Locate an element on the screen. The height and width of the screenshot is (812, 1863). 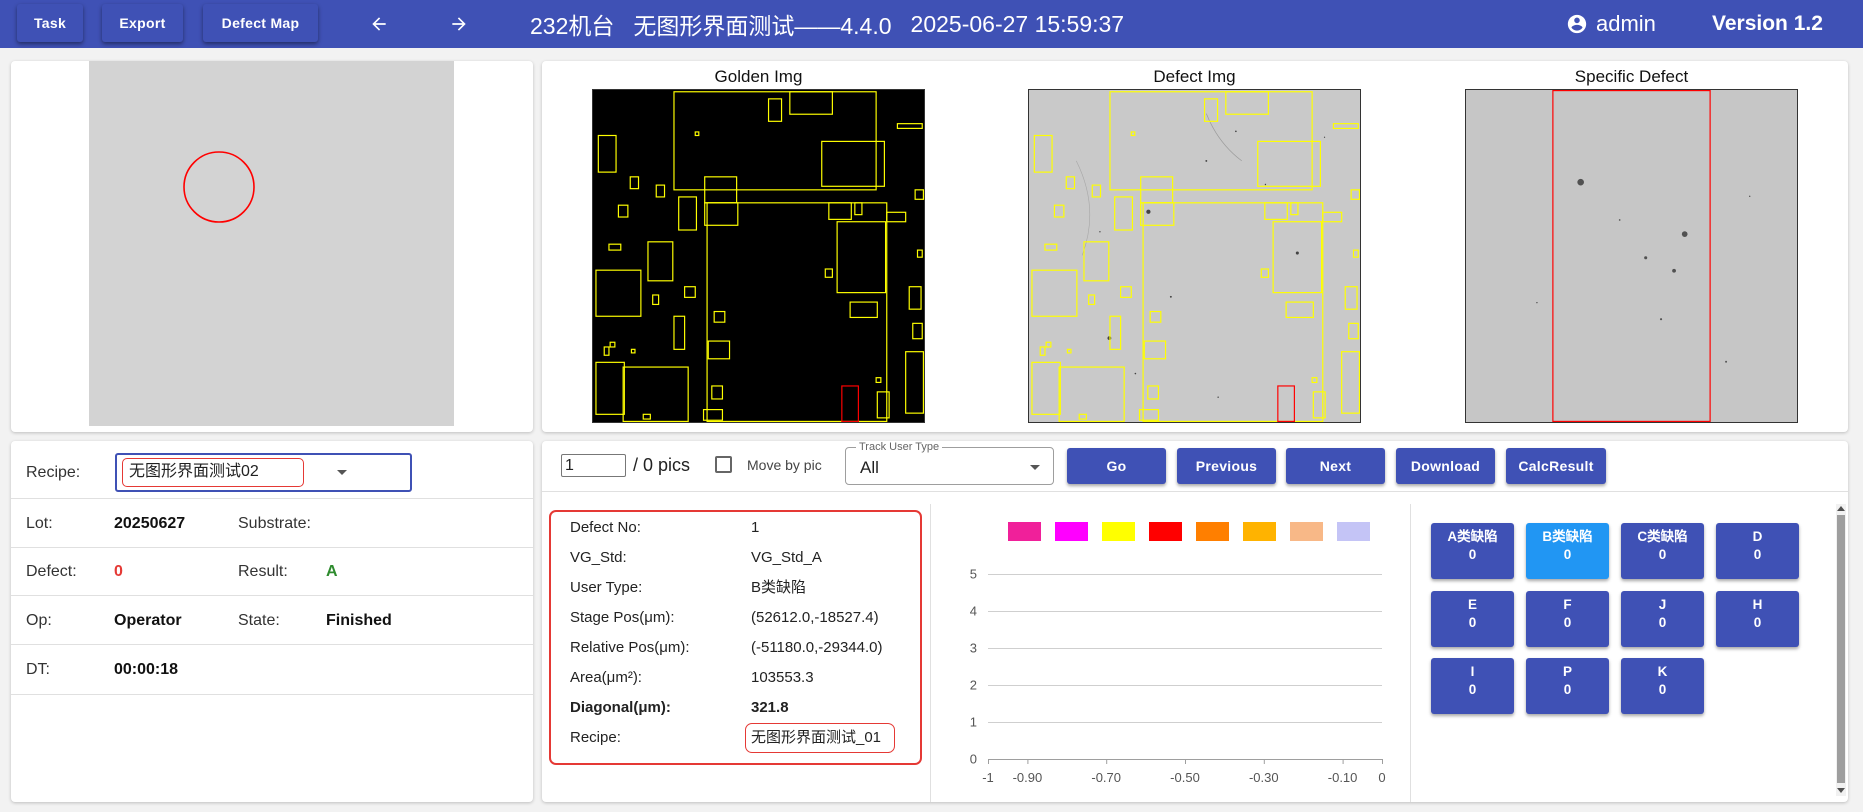
y-tick-label: 4 is located at coordinates (973, 611).